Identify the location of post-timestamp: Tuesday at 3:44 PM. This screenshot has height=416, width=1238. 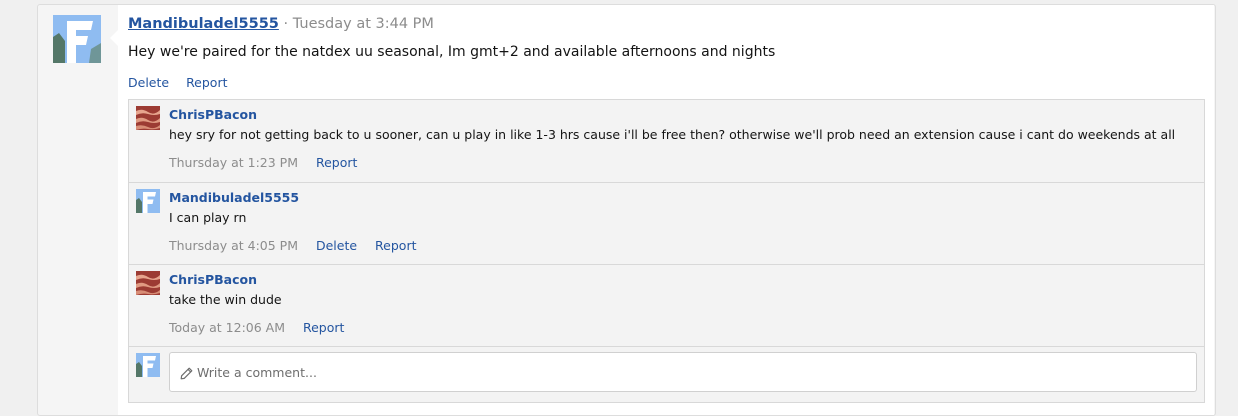
(363, 24).